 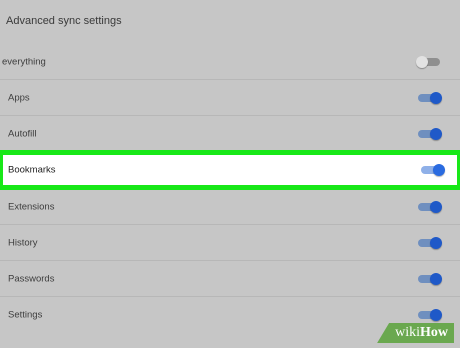 I want to click on row-label: everything, so click(x=24, y=62).